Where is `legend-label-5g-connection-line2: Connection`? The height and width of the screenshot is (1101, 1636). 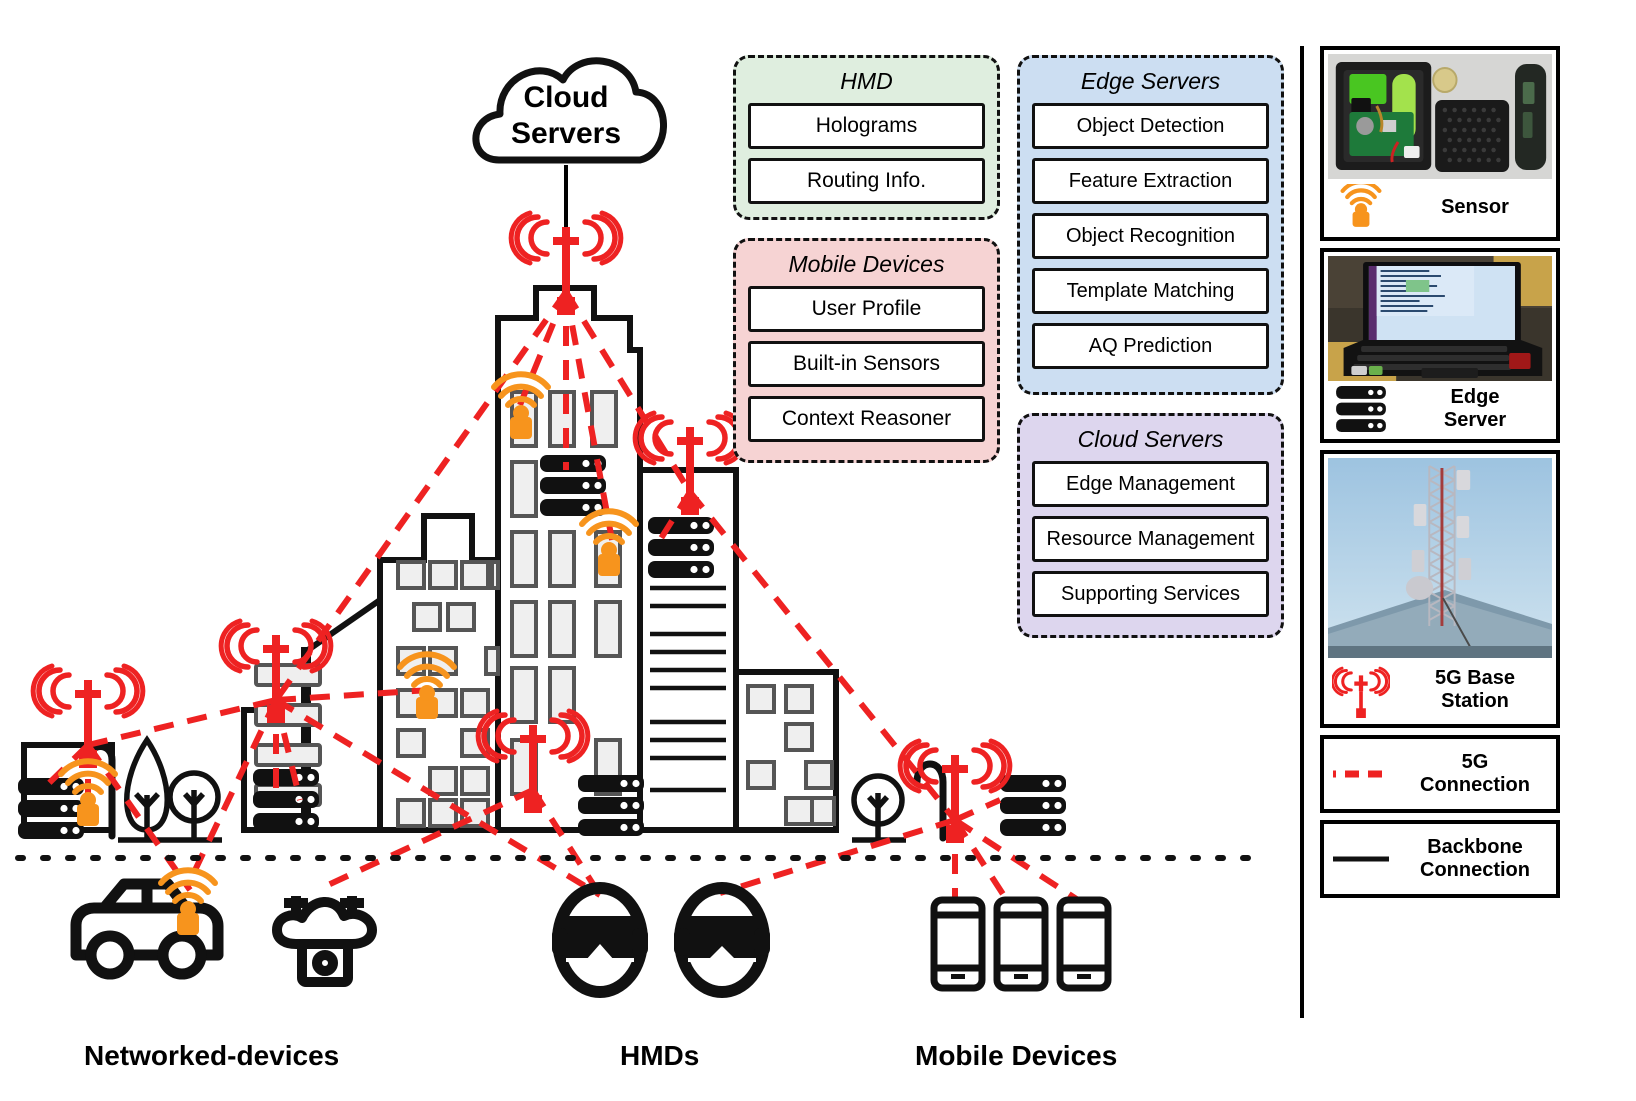 legend-label-5g-connection-line2: Connection is located at coordinates (1475, 785).